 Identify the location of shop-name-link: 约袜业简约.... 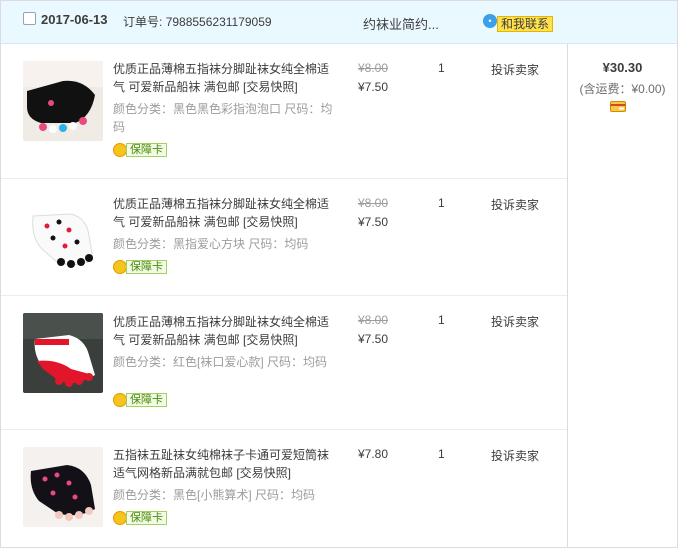
(401, 23).